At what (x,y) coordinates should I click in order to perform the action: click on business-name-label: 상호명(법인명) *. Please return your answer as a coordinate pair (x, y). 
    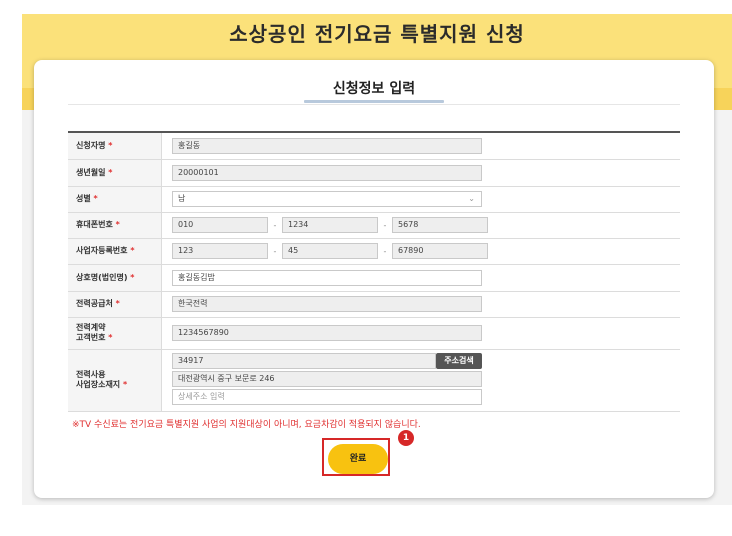
    Looking at the image, I should click on (115, 278).